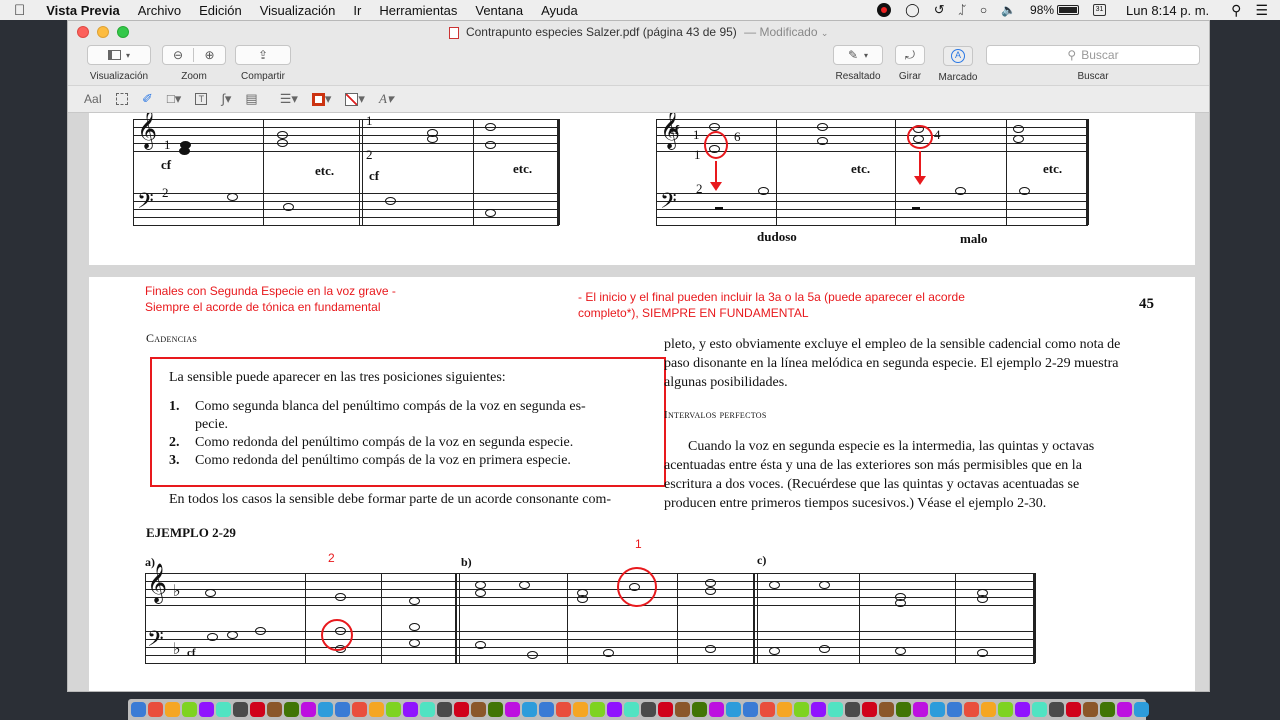  Describe the element at coordinates (263, 55) in the screenshot. I see `share-button: ⇪` at that location.